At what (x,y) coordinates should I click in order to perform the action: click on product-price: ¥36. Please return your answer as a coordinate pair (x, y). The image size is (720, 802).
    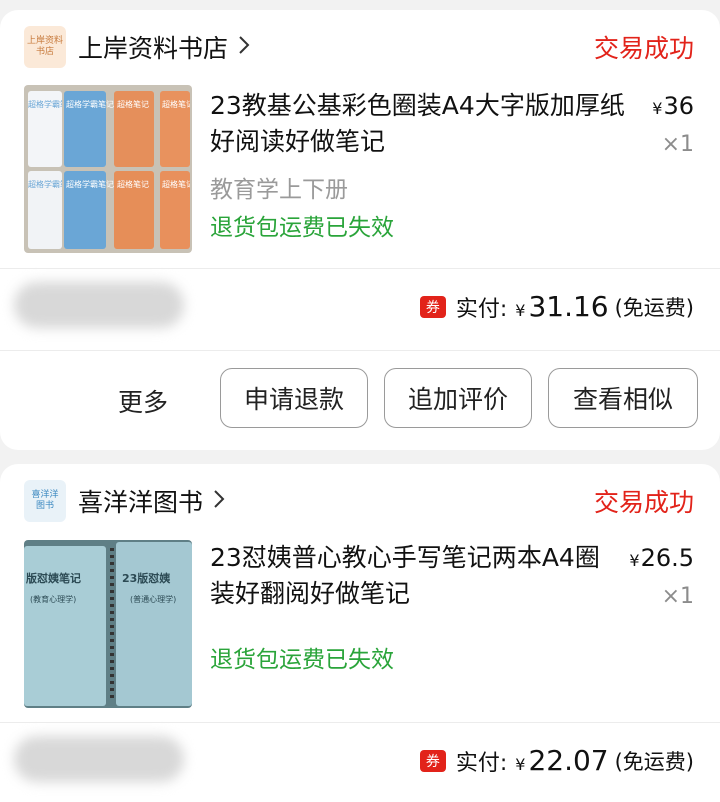
    Looking at the image, I should click on (673, 106).